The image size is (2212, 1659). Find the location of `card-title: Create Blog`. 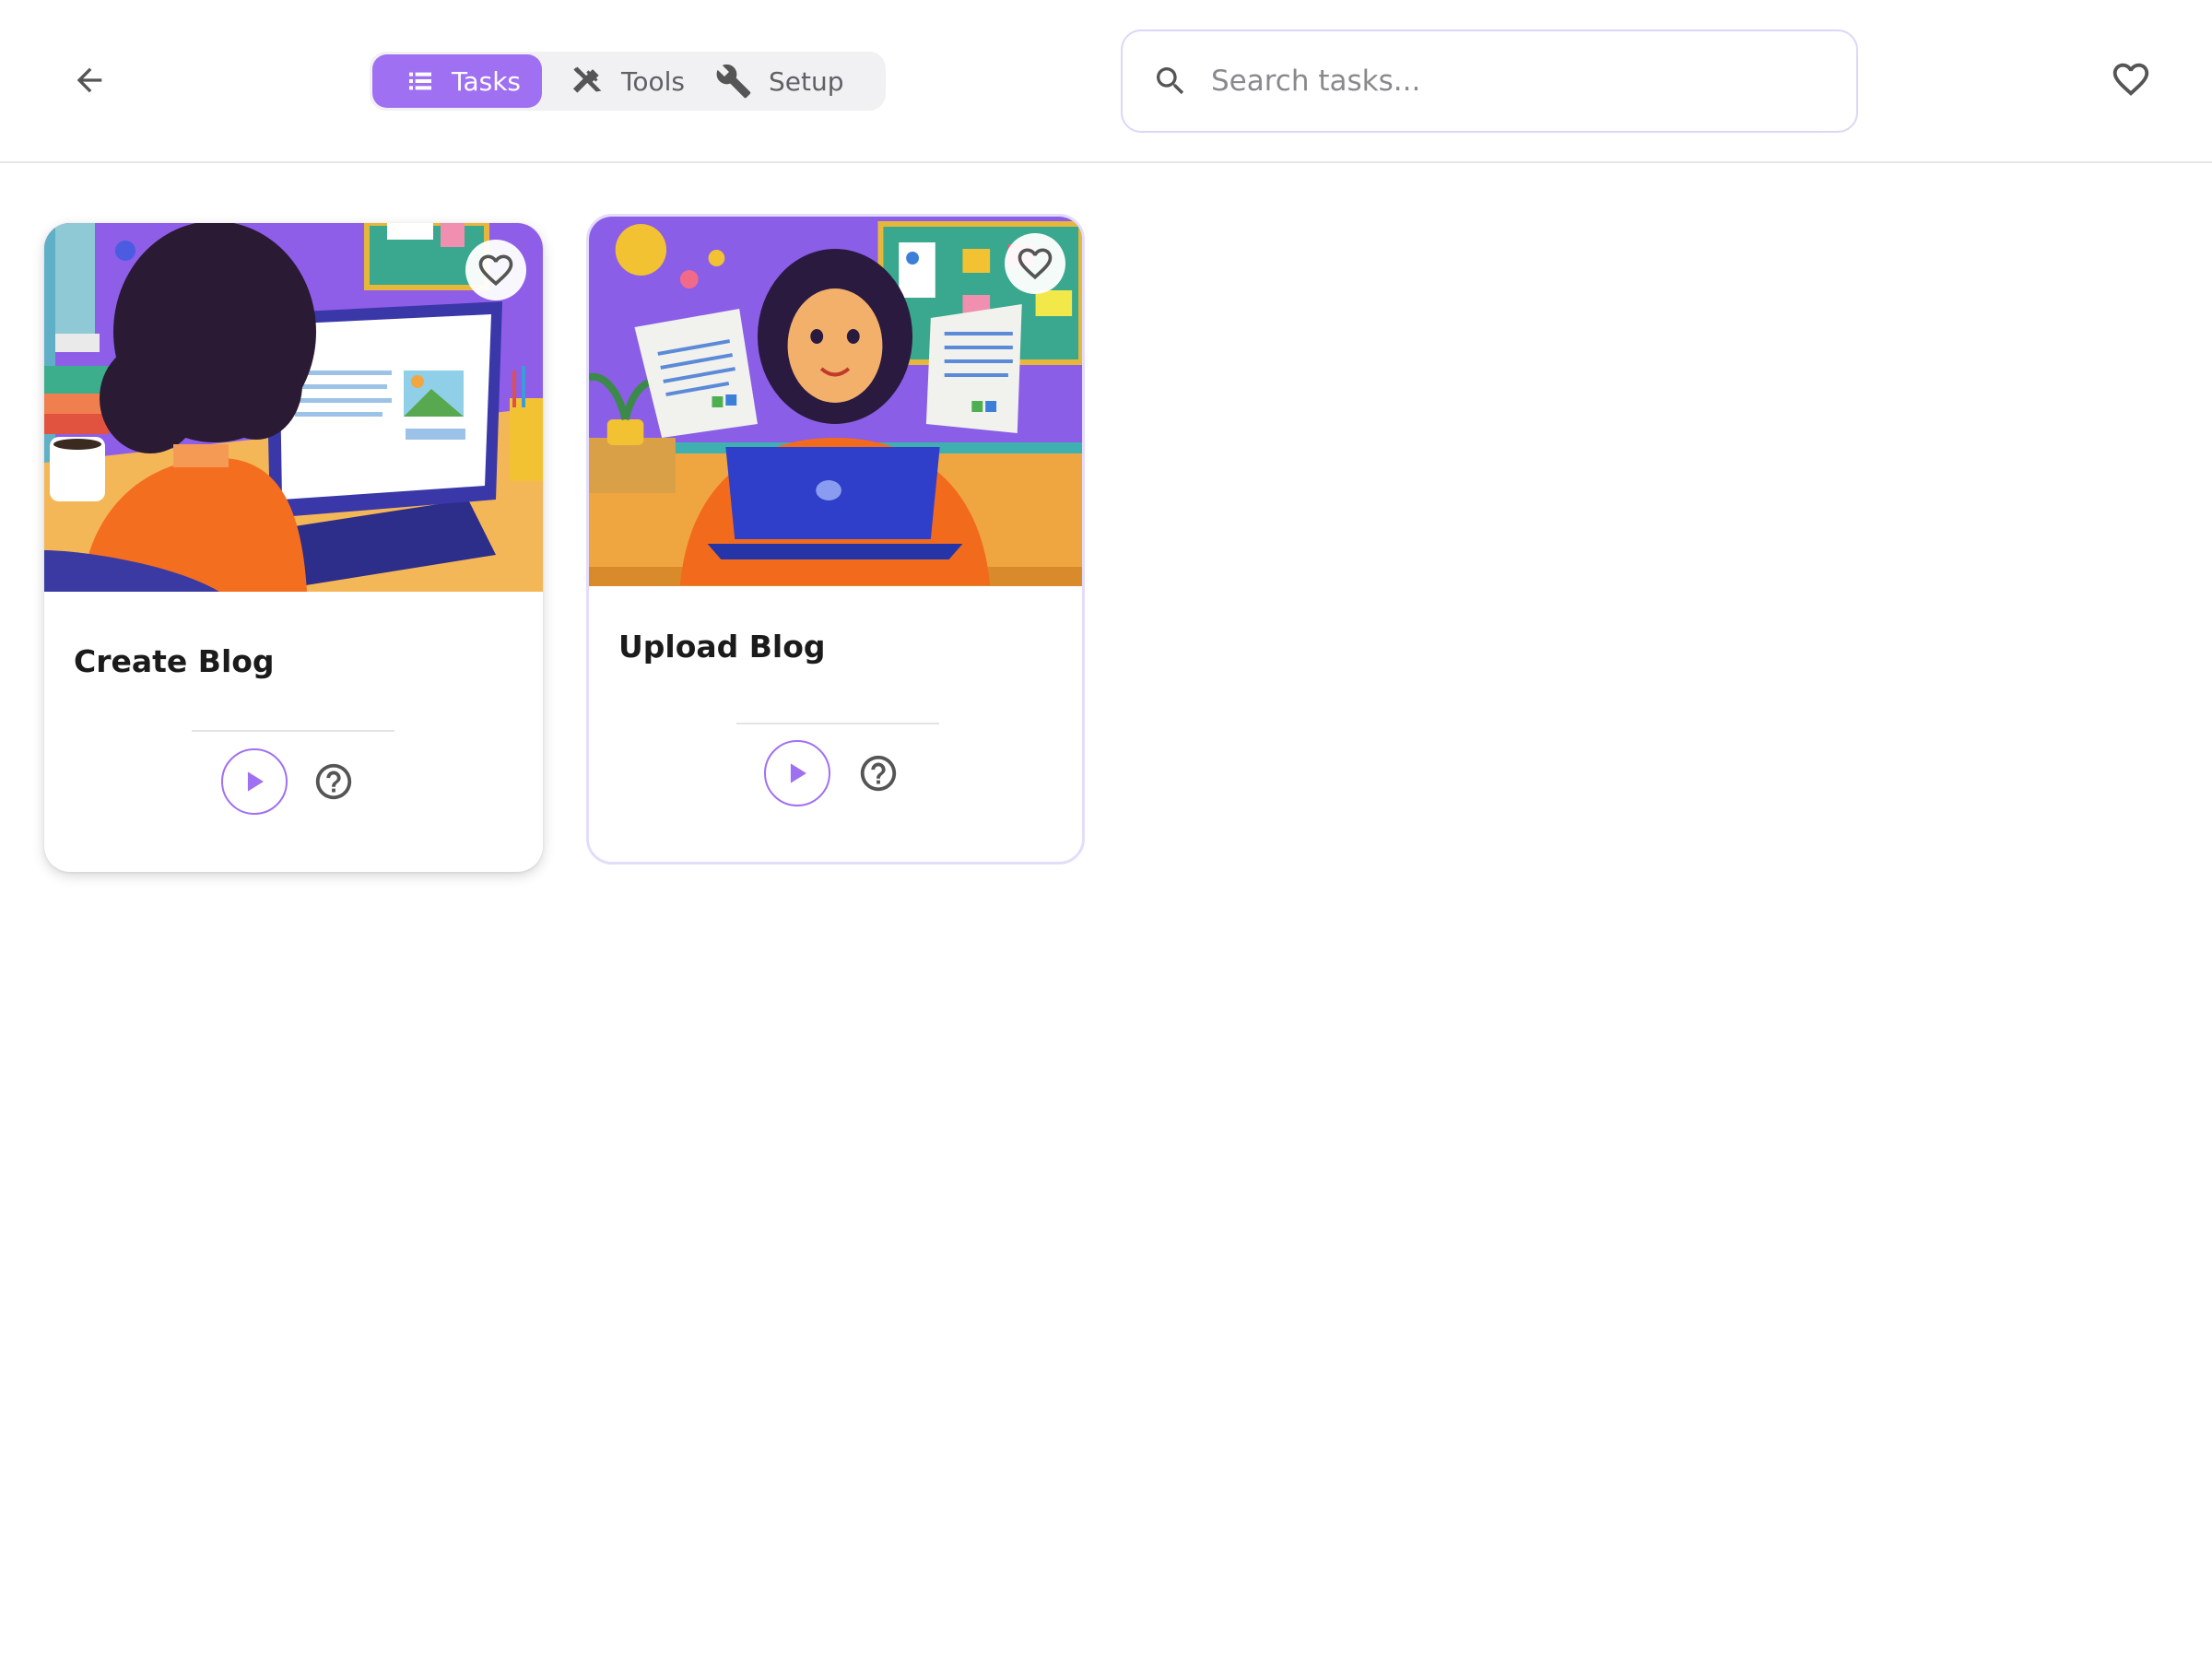

card-title: Create Blog is located at coordinates (174, 661).